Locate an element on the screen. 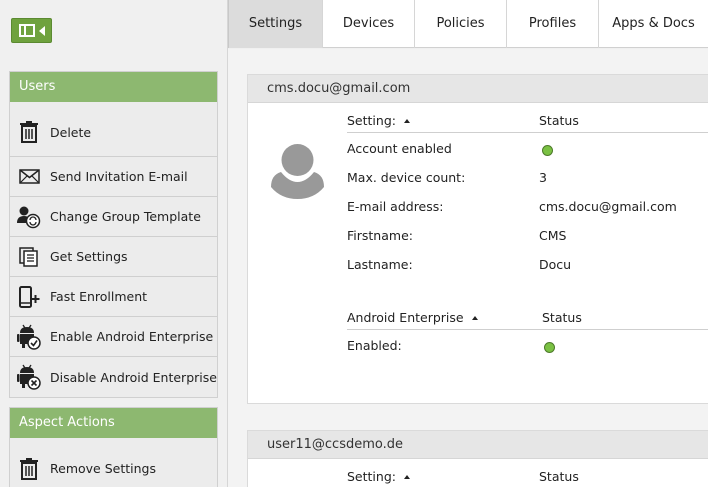  tab-devices: Devices is located at coordinates (369, 24).